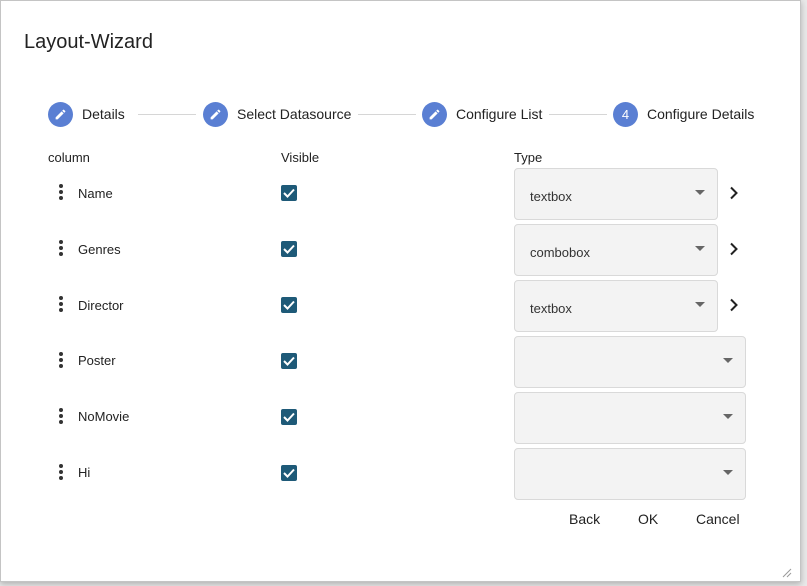 This screenshot has width=807, height=586. I want to click on column-header-column: column, so click(69, 157).